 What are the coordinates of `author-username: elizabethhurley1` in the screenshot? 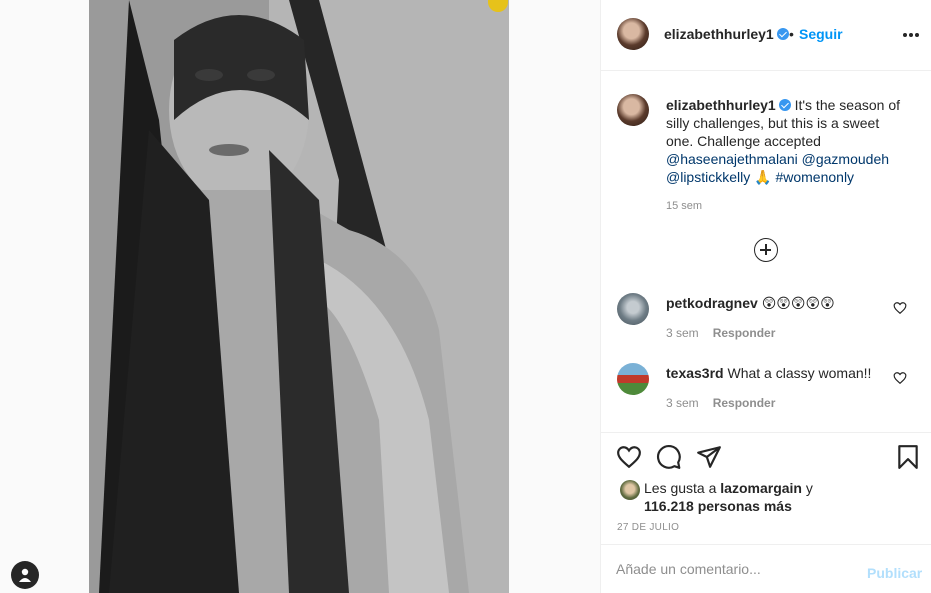 It's located at (726, 34).